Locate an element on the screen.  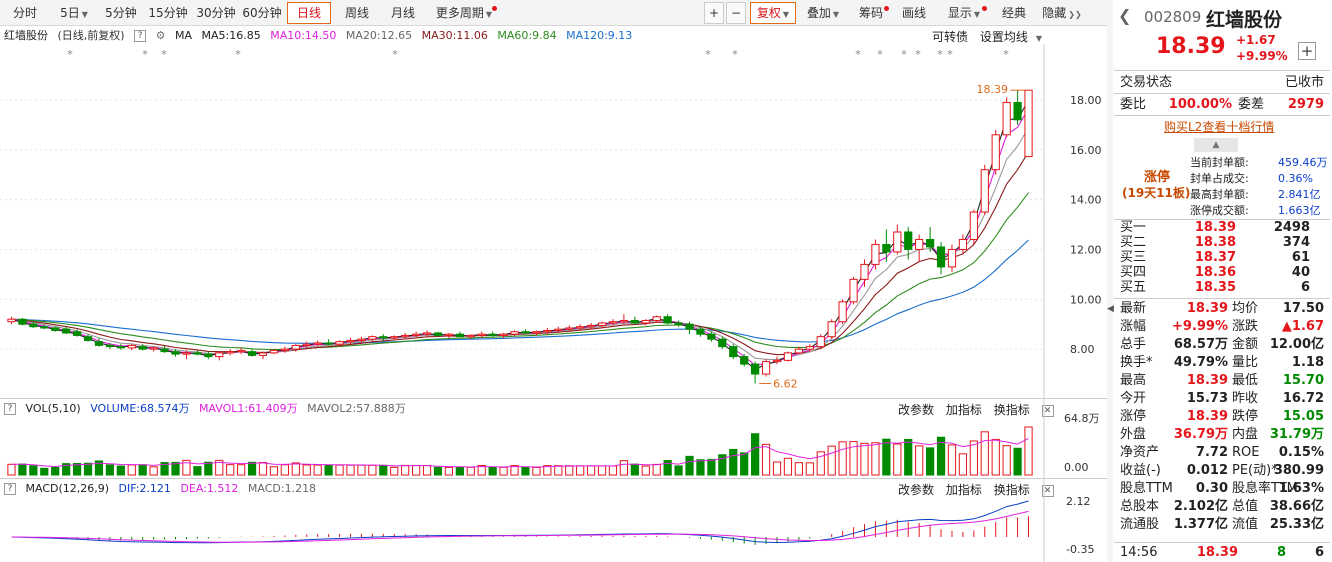
stat-value: 0.30 is located at coordinates (1211, 488).